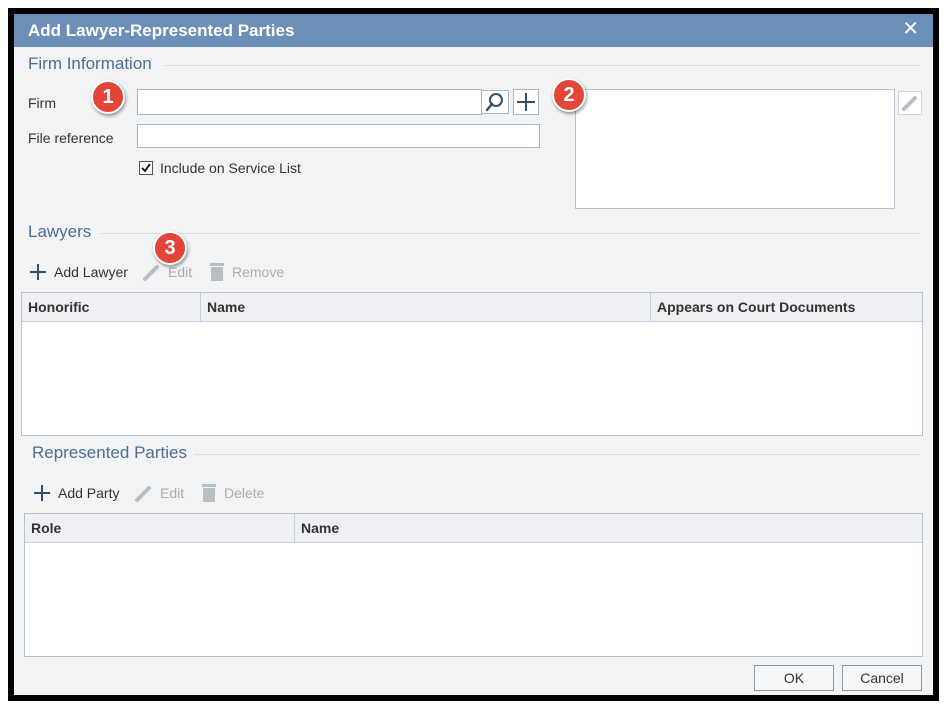  Describe the element at coordinates (91, 272) in the screenshot. I see `add-lawyer-label: Add Lawyer` at that location.